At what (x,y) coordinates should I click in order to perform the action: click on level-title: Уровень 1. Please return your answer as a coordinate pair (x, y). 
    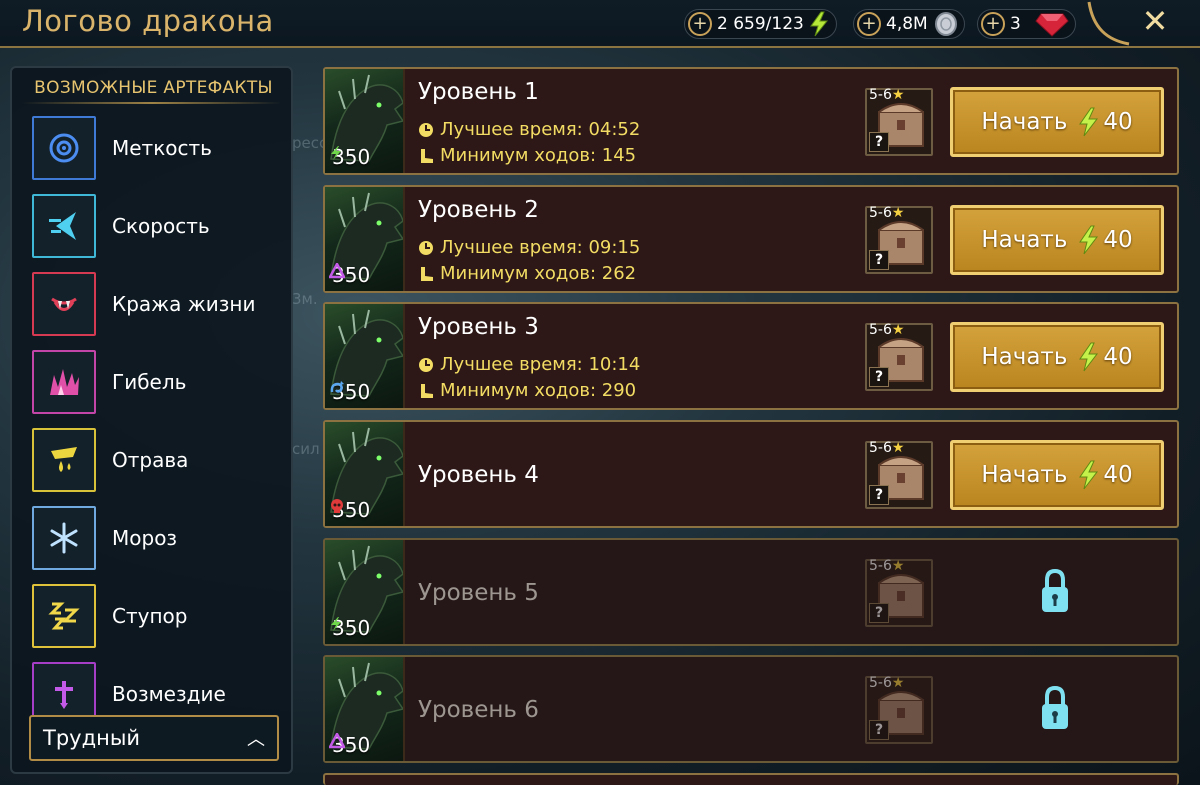
    Looking at the image, I should click on (478, 92).